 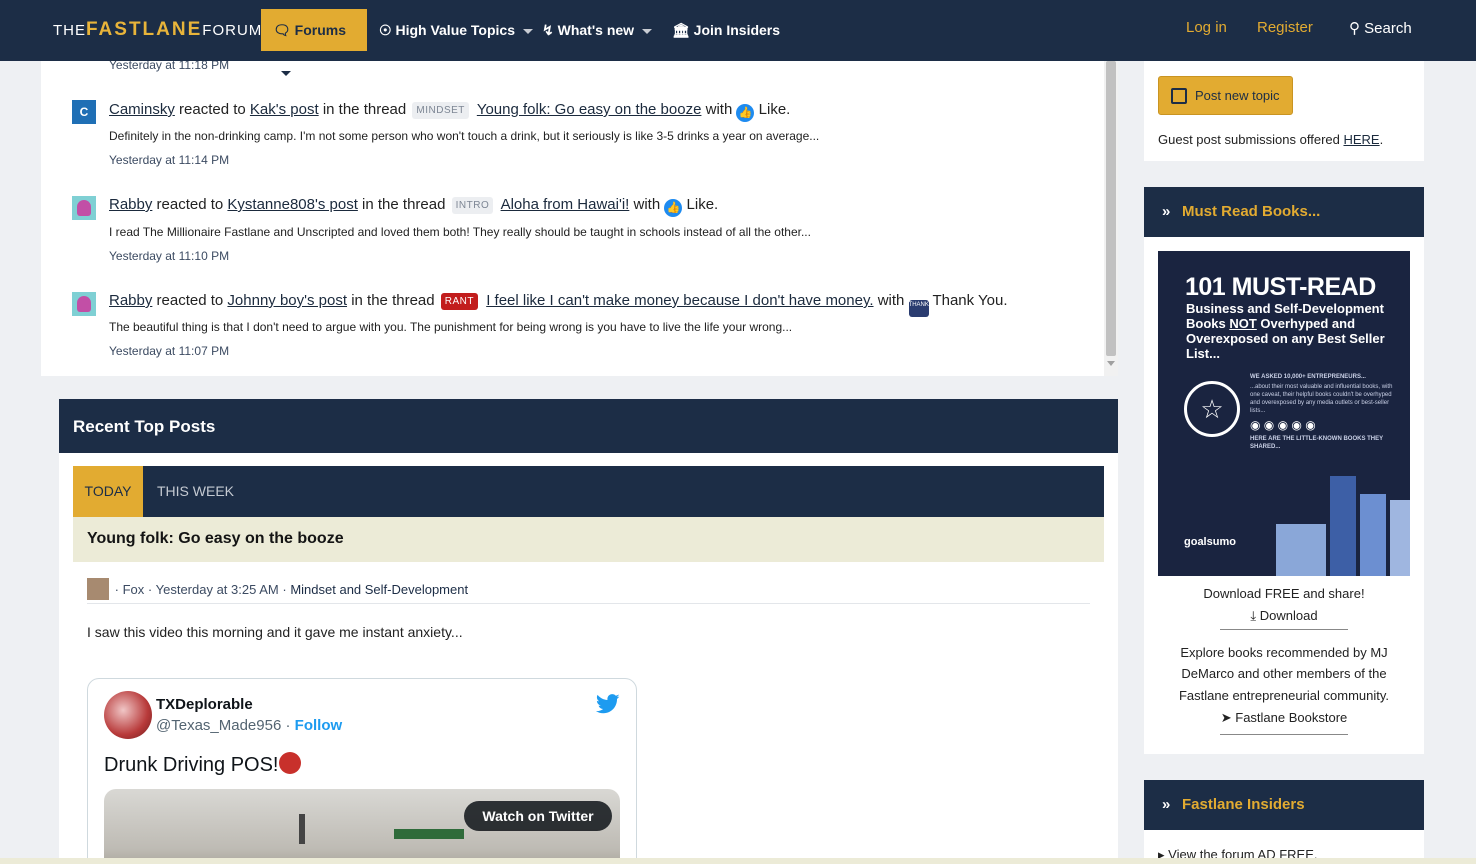 I want to click on download-icon: ⤓, so click(x=1253, y=615).